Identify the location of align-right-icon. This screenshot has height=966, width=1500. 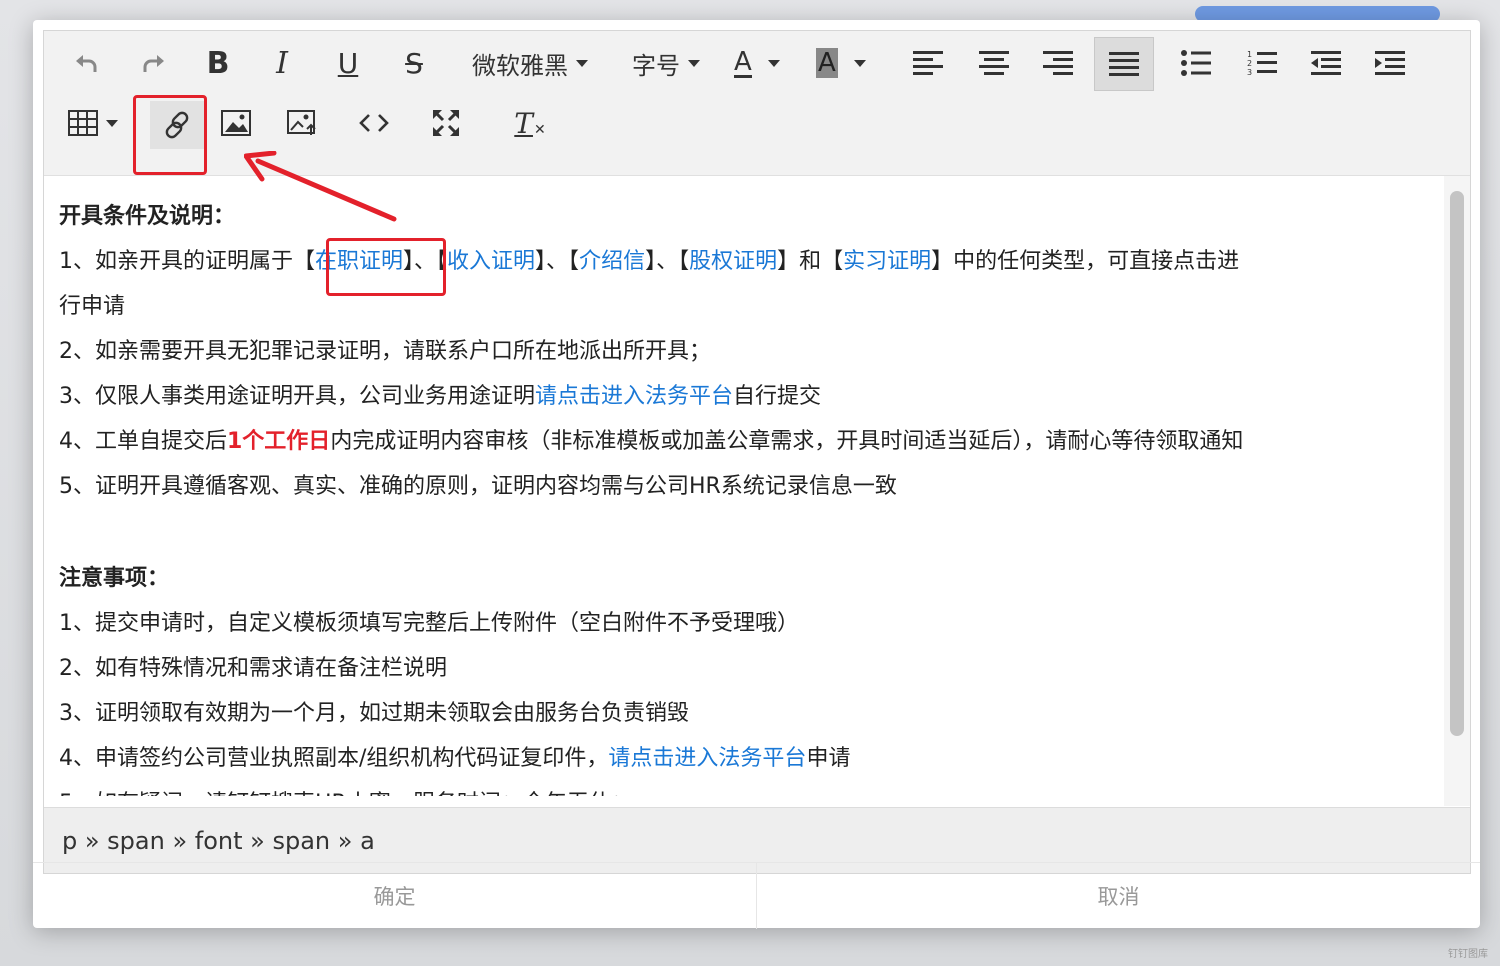
(1058, 63).